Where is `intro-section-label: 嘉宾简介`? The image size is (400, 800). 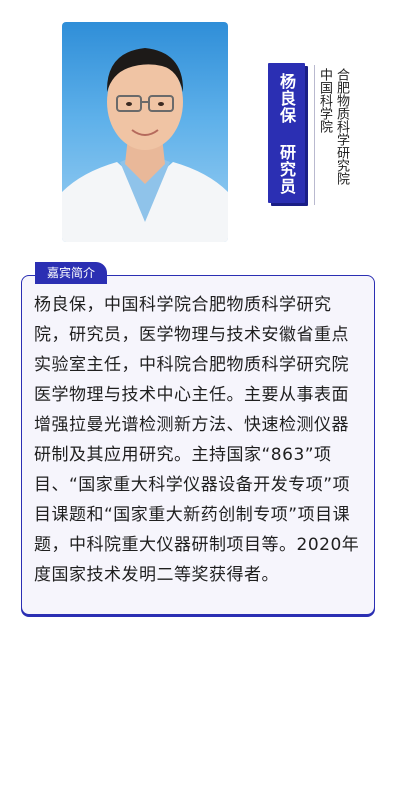 intro-section-label: 嘉宾简介 is located at coordinates (71, 273).